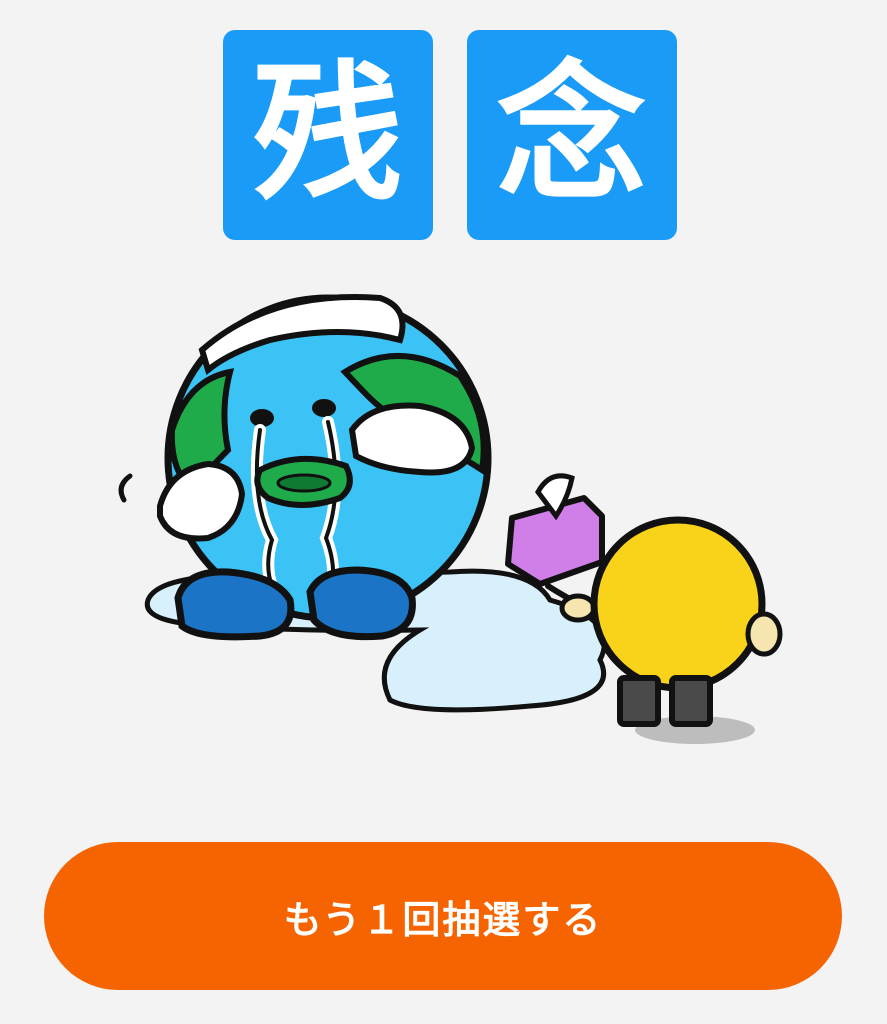 This screenshot has width=887, height=1024. What do you see at coordinates (327, 135) in the screenshot?
I see `title-tile-1: 残` at bounding box center [327, 135].